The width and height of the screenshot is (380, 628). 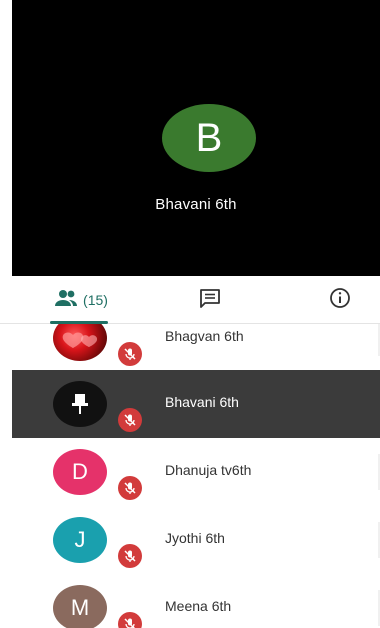 What do you see at coordinates (208, 470) in the screenshot?
I see `participant-name: Dhanuja tv6th` at bounding box center [208, 470].